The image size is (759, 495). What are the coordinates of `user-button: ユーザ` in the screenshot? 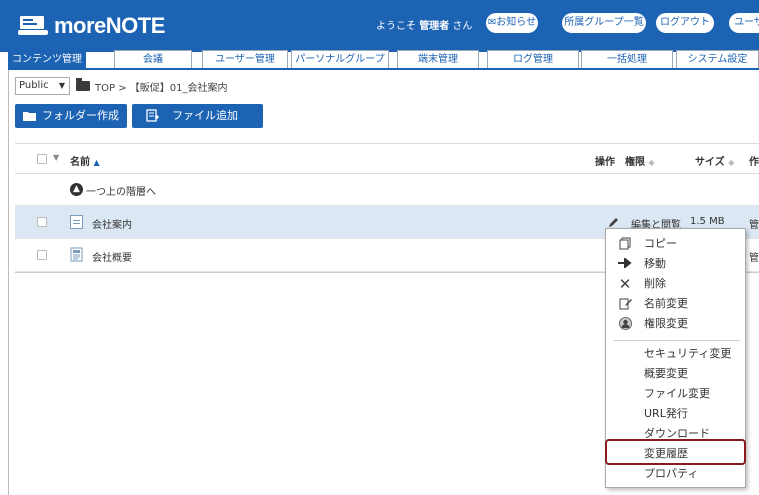 It's located at (744, 23).